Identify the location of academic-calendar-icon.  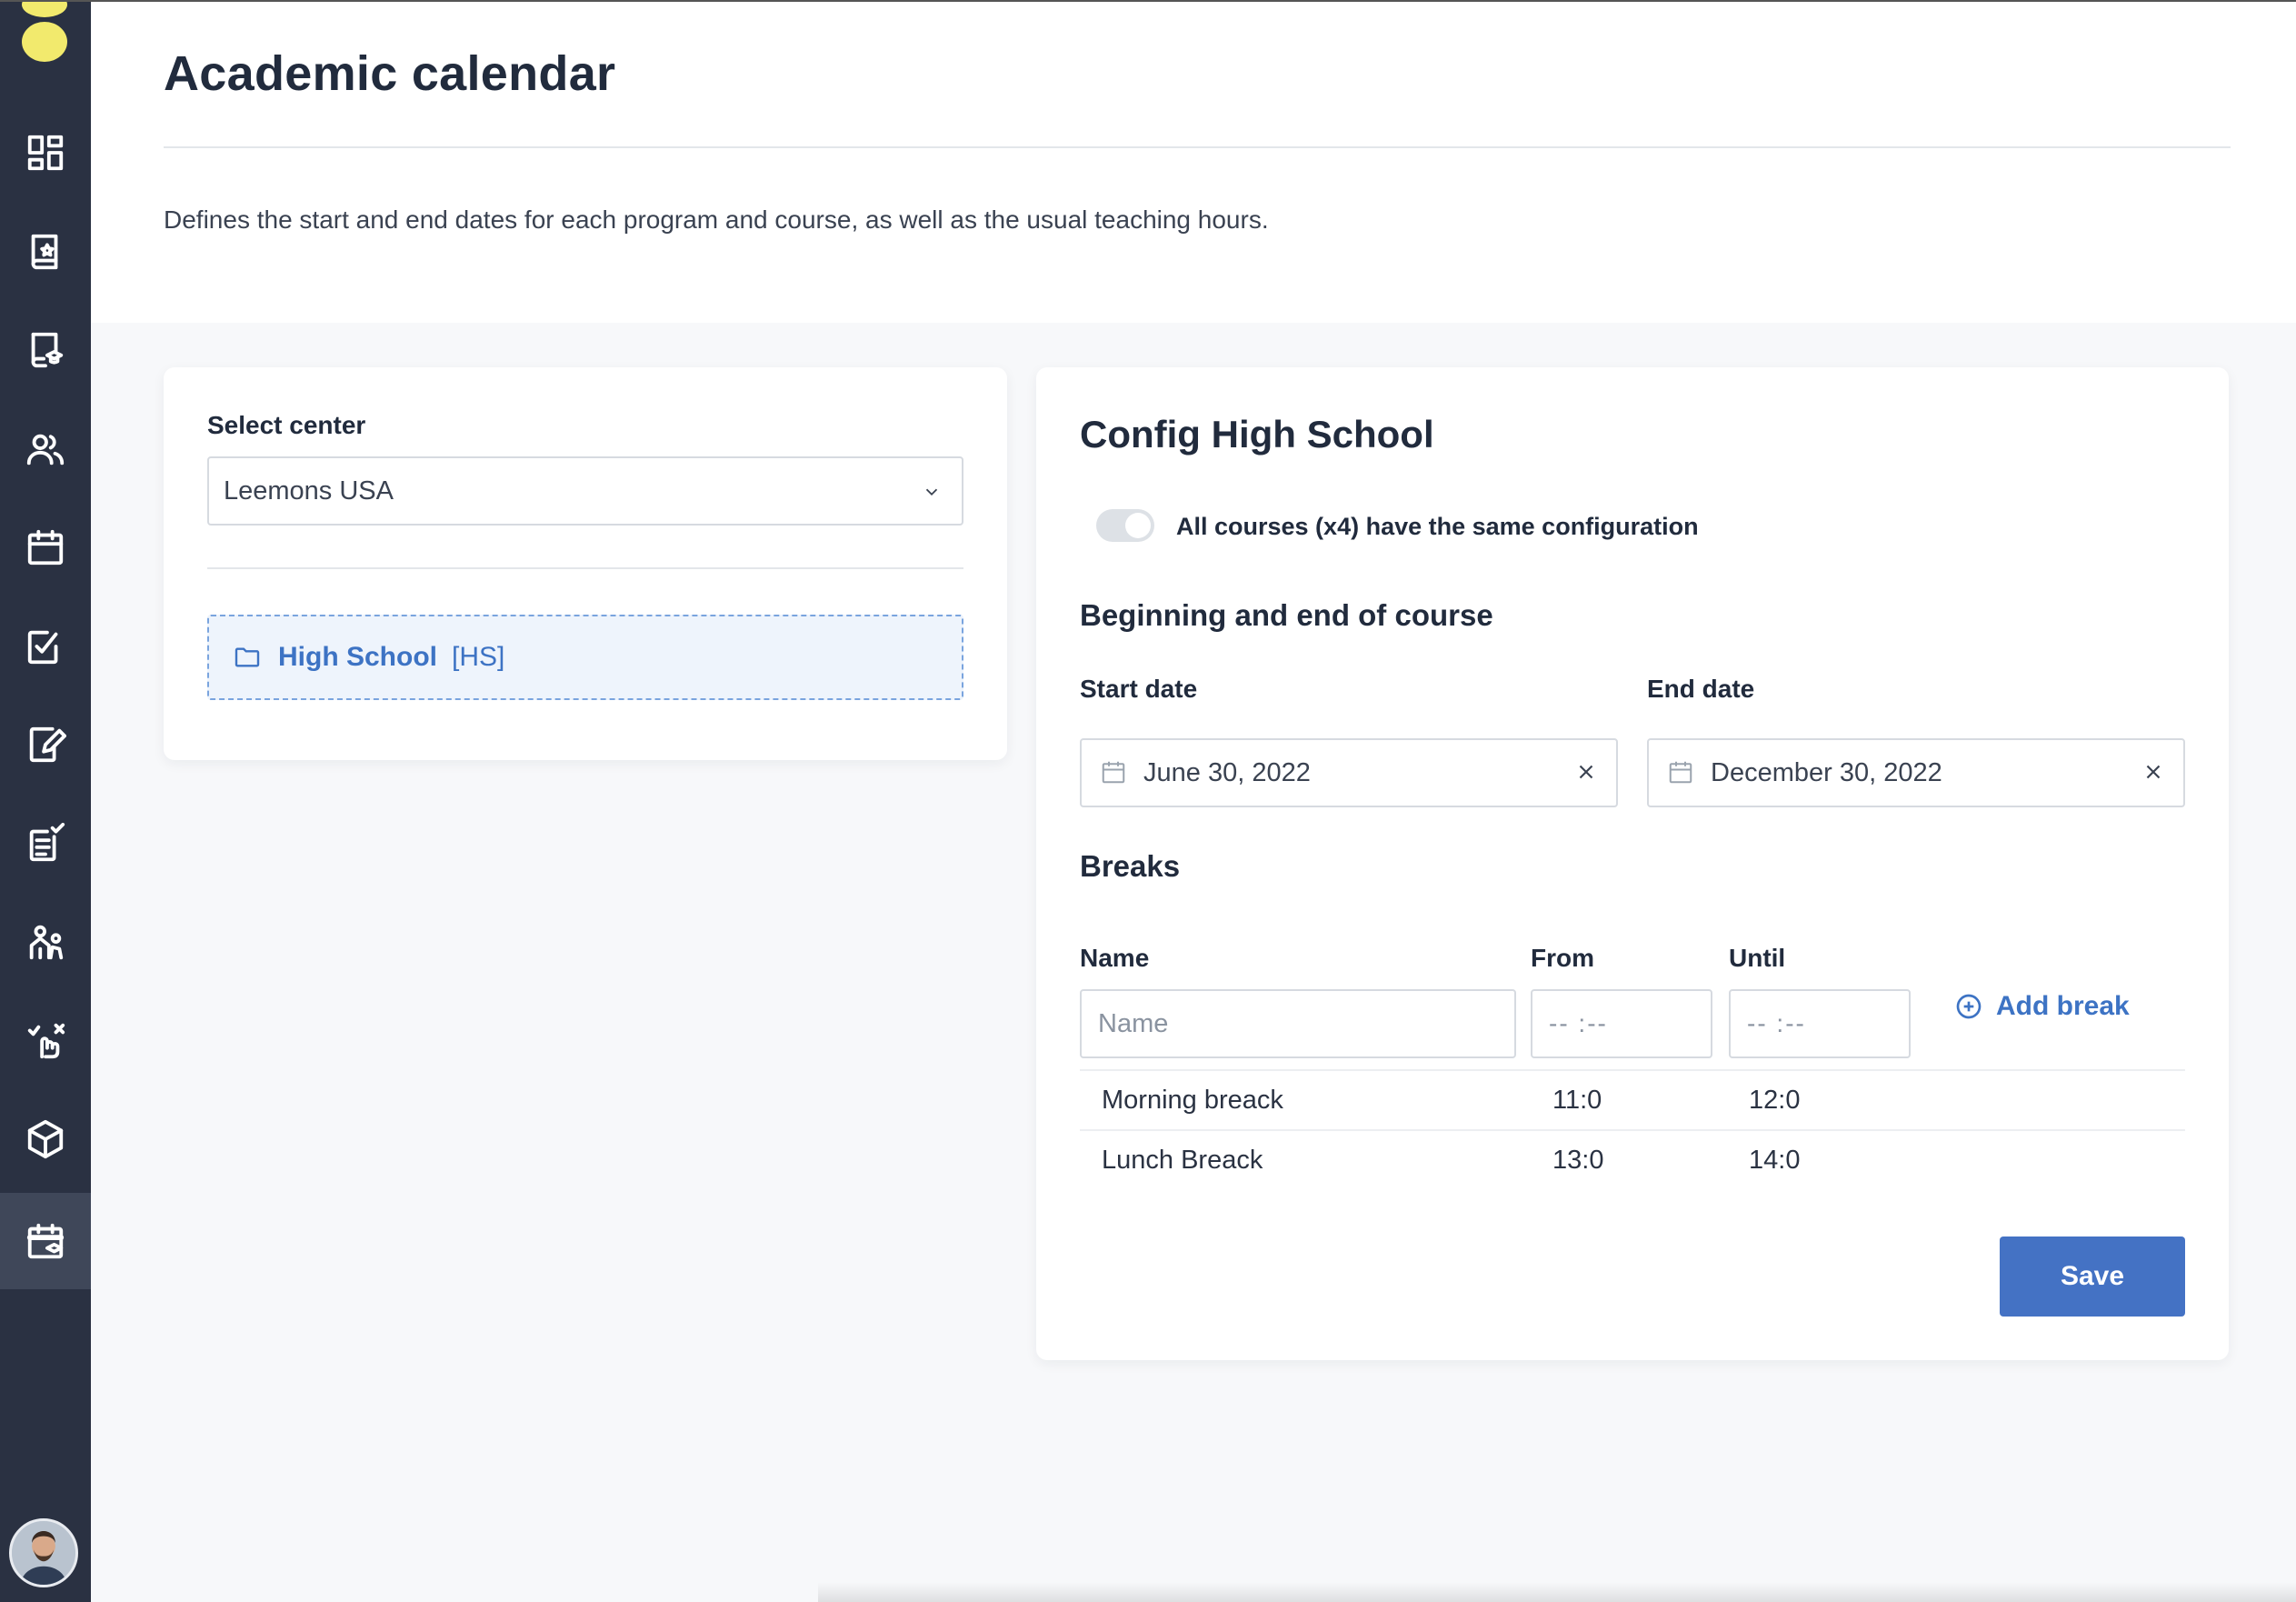
(45, 1241).